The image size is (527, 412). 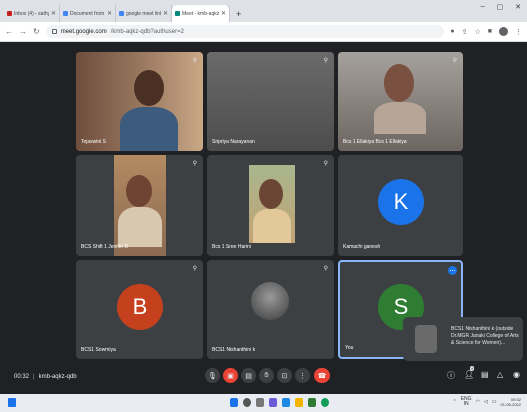 What do you see at coordinates (299, 402) in the screenshot?
I see `file-explorer-icon` at bounding box center [299, 402].